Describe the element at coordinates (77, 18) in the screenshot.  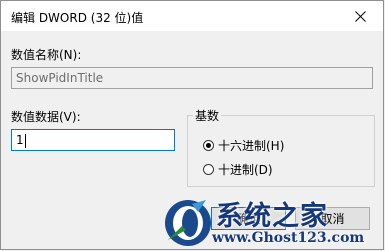
I see `window-title: 编辑 DWORD (32 位)值` at that location.